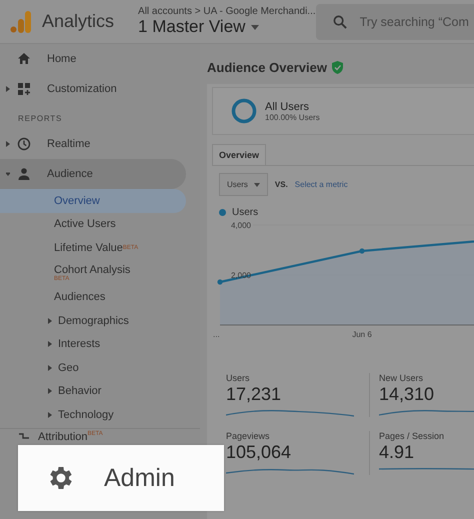 Image resolution: width=474 pixels, height=519 pixels. Describe the element at coordinates (68, 144) in the screenshot. I see `nav-item: Realtime` at that location.